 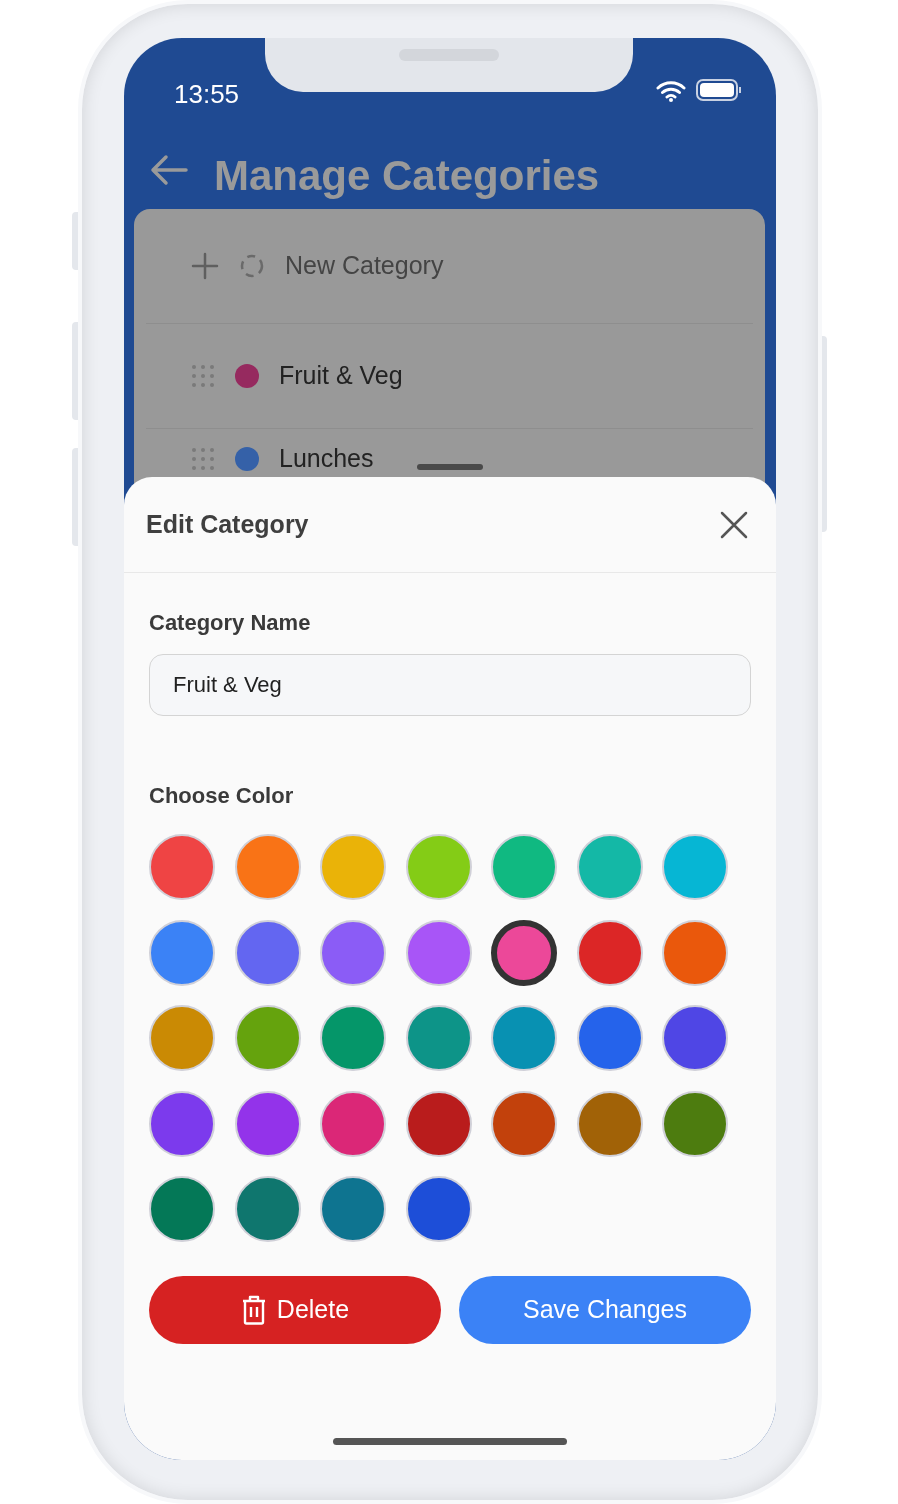 What do you see at coordinates (230, 623) in the screenshot?
I see `field-label: Category Name` at bounding box center [230, 623].